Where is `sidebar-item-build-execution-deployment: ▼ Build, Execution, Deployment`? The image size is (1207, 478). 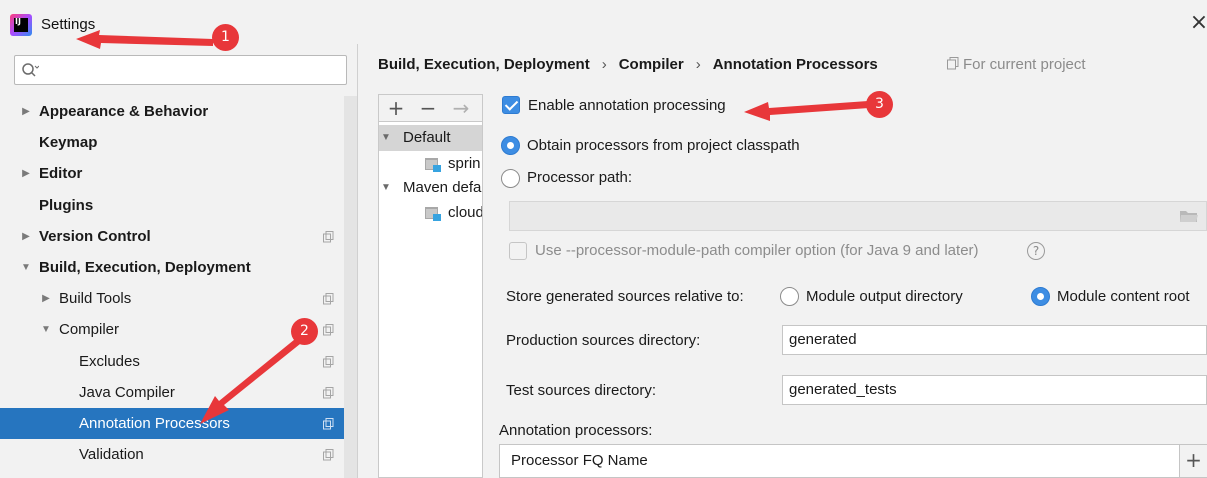
sidebar-item-build-execution-deployment: ▼ Build, Execution, Deployment is located at coordinates (172, 267).